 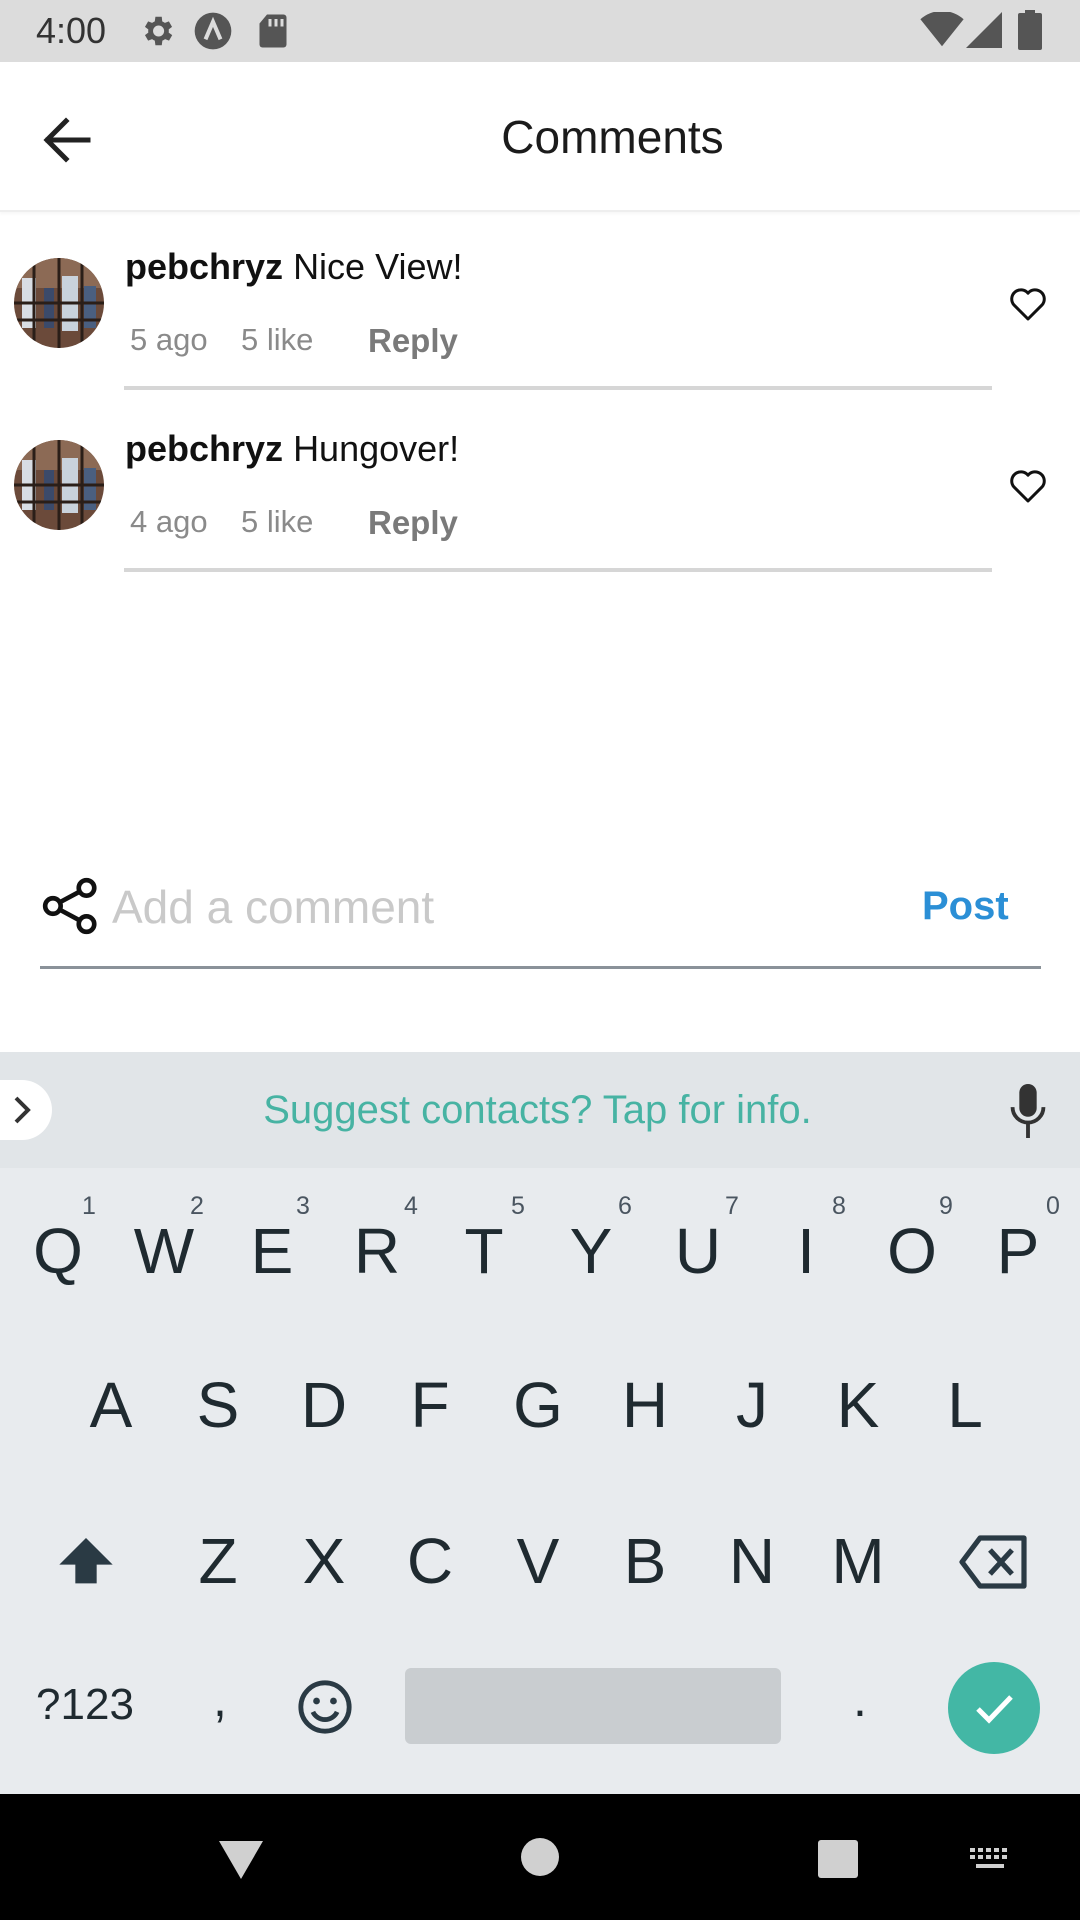 What do you see at coordinates (538, 1405) in the screenshot?
I see `key-g: G` at bounding box center [538, 1405].